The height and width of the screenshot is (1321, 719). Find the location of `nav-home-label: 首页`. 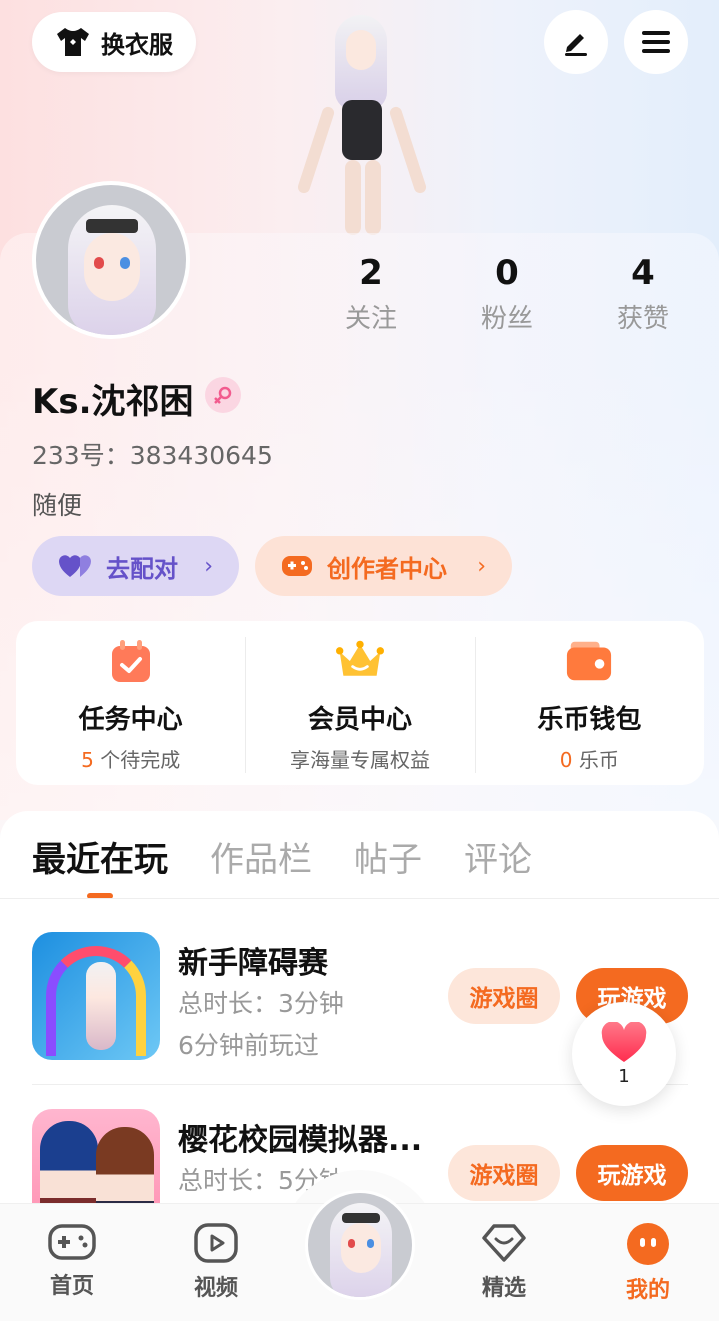

nav-home-label: 首页 is located at coordinates (71, 1286).